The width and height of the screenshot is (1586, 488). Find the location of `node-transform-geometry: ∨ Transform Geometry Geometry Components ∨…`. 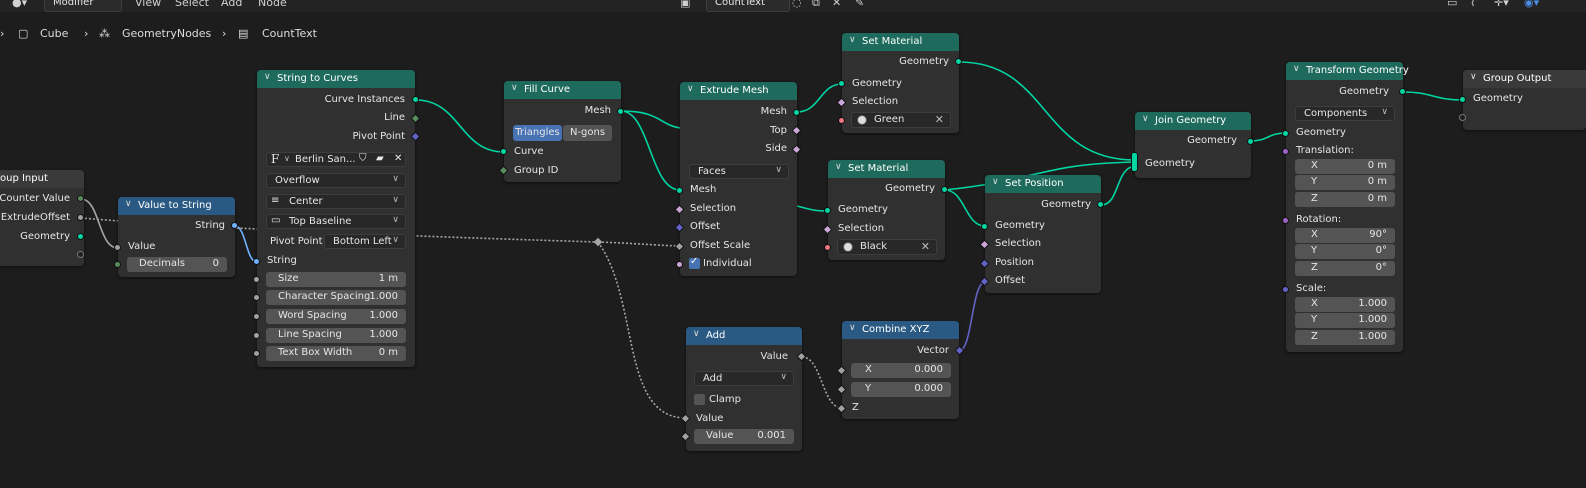

node-transform-geometry: ∨ Transform Geometry Geometry Components ∨… is located at coordinates (1345, 207).